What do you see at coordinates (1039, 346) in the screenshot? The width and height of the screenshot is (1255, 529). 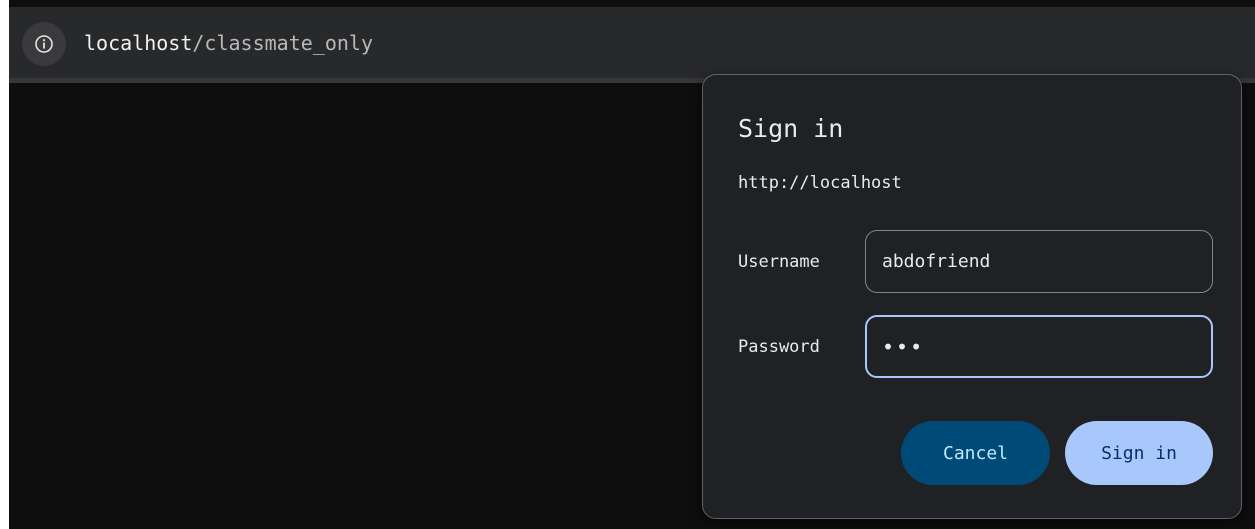 I see `password-field: •••` at bounding box center [1039, 346].